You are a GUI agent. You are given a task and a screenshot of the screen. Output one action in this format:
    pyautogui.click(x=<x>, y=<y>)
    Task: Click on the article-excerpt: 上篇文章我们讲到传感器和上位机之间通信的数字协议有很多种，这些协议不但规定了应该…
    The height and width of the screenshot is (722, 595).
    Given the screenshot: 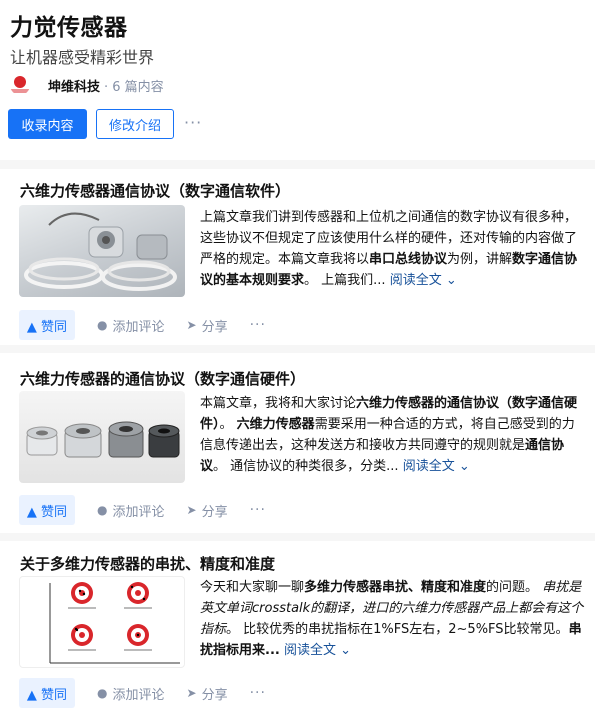 What is the action you would take?
    pyautogui.click(x=393, y=249)
    